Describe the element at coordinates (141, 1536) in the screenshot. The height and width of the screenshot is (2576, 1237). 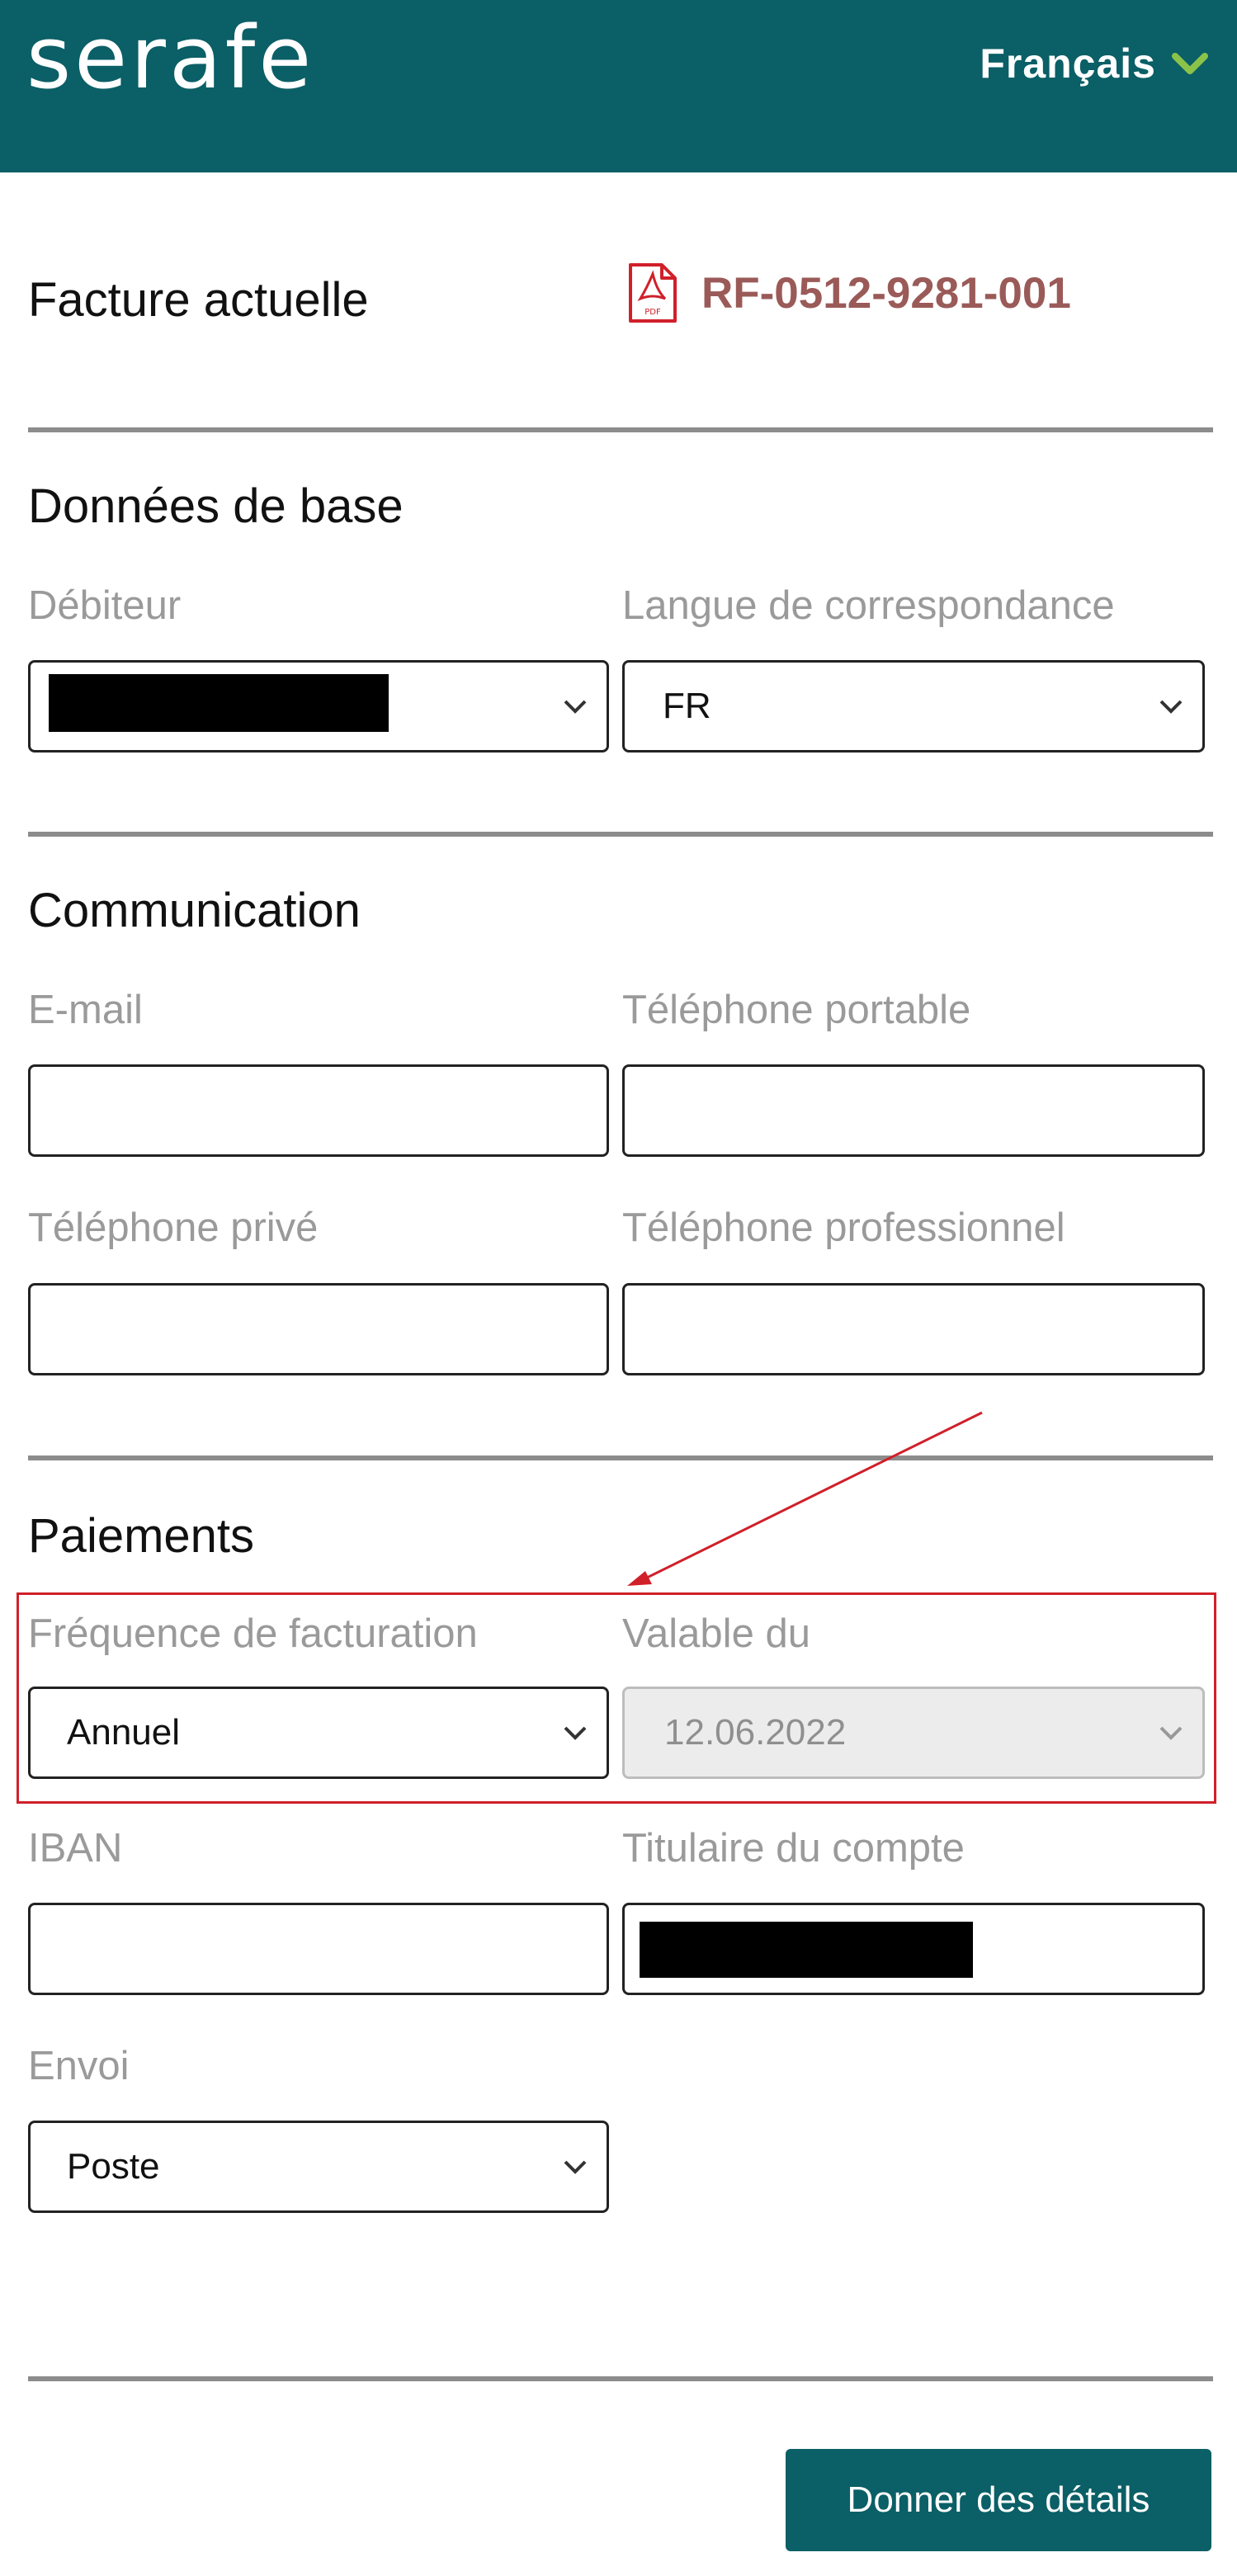
I see `section-title-payments: Paiements` at that location.